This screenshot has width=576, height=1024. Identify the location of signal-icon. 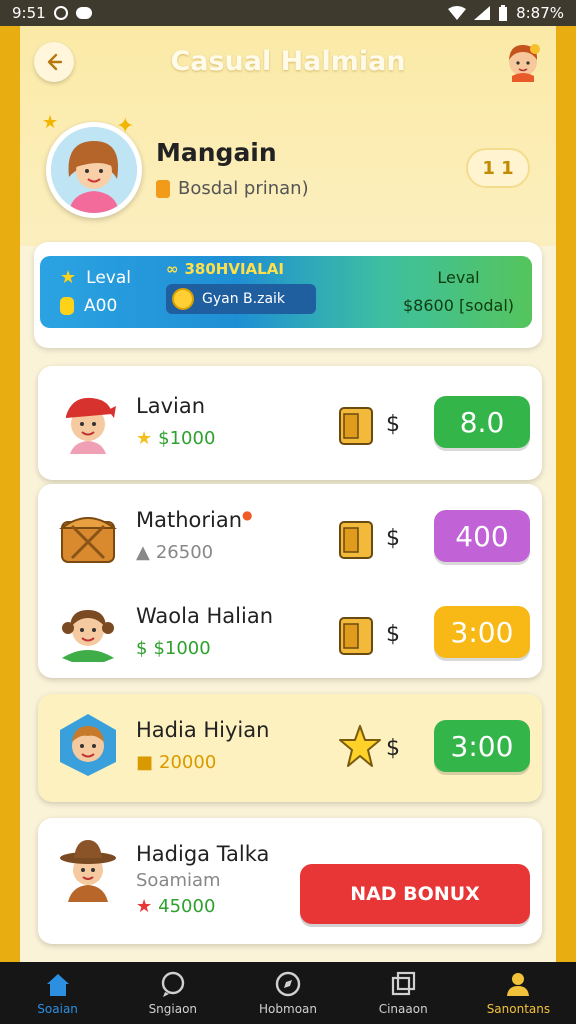
(482, 13).